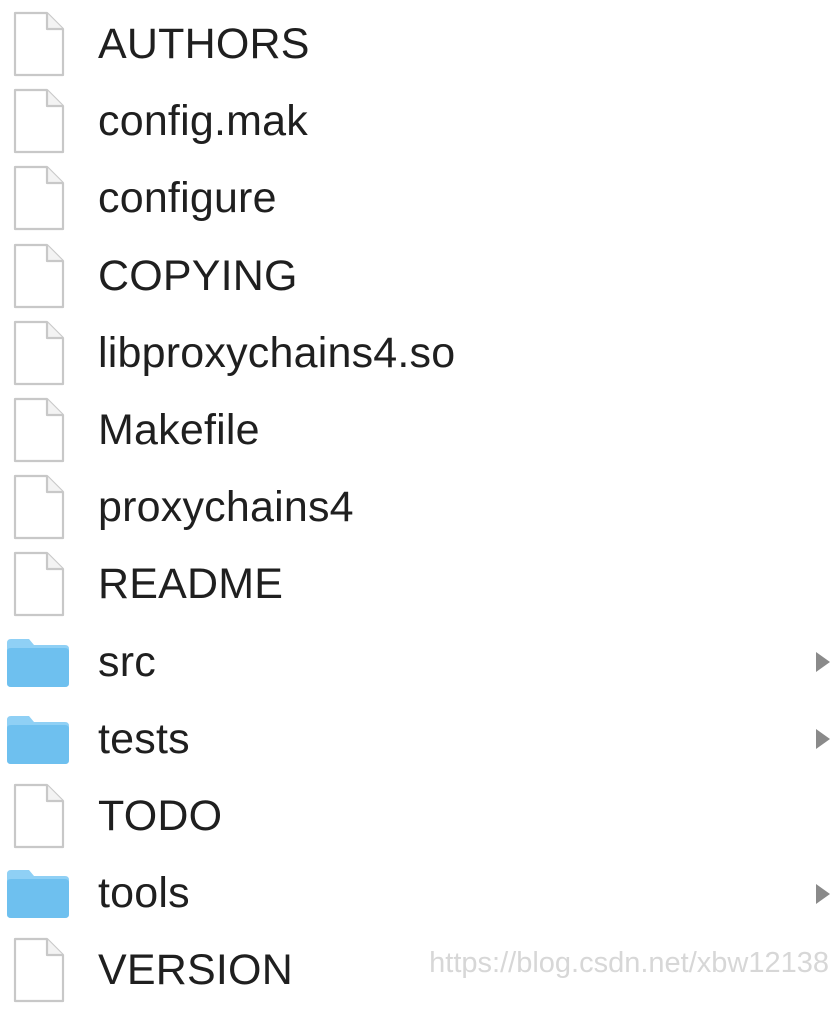 This screenshot has height=1009, width=833. I want to click on file-row-libproxychains4-so: libproxychains4.so, so click(416, 353).